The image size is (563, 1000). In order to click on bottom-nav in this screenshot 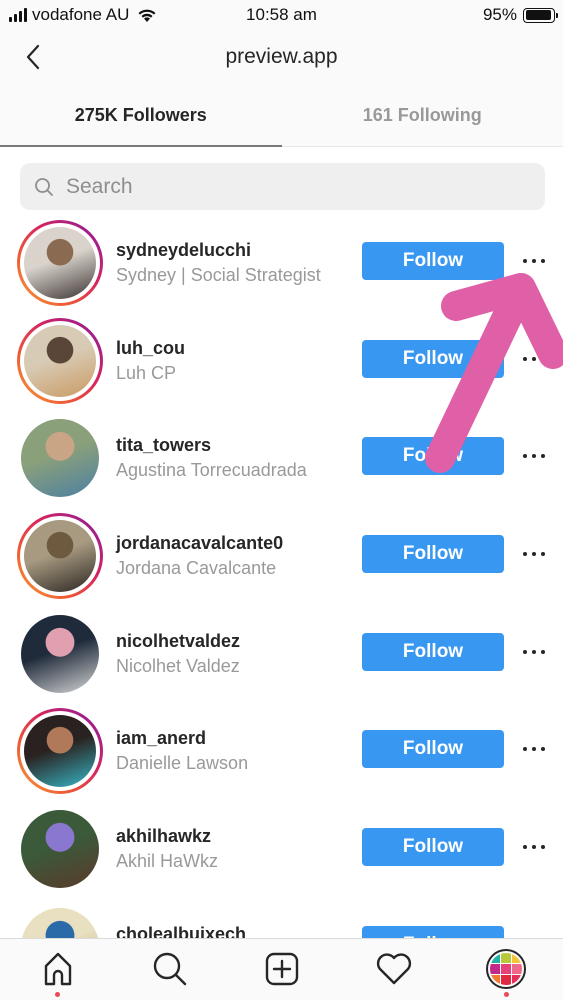, I will do `click(281, 969)`.